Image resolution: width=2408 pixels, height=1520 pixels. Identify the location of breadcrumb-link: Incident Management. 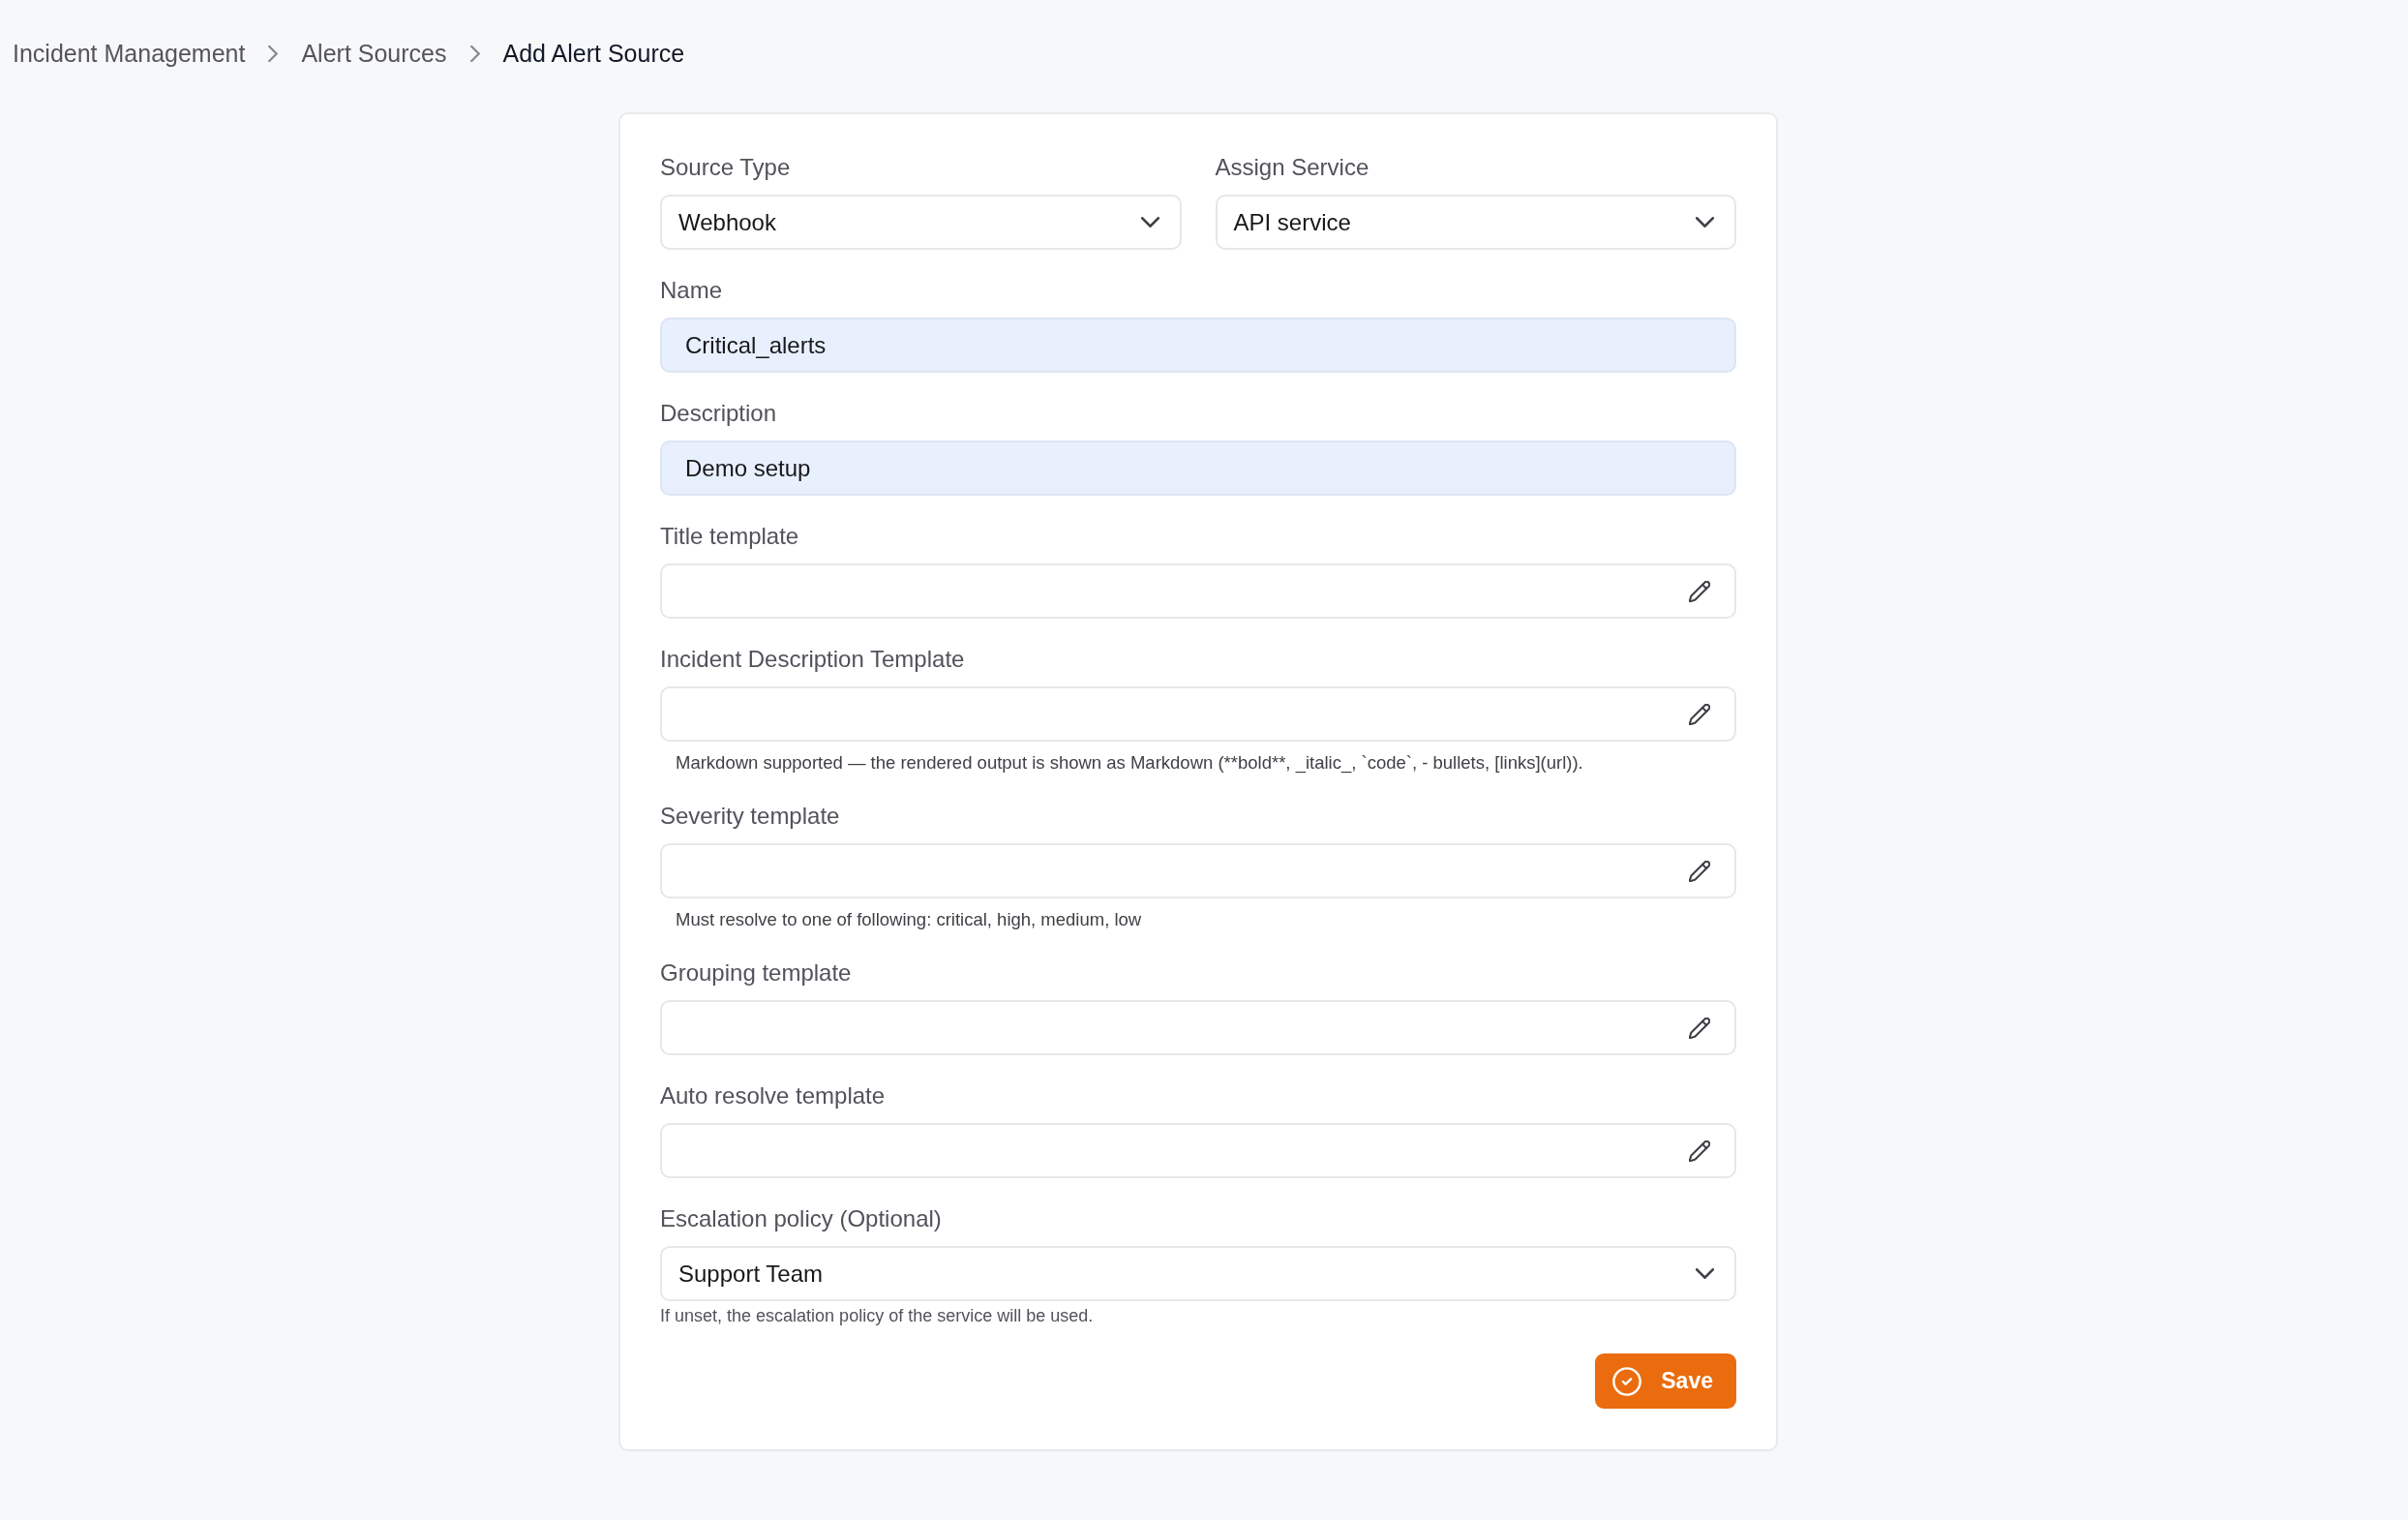
(129, 54).